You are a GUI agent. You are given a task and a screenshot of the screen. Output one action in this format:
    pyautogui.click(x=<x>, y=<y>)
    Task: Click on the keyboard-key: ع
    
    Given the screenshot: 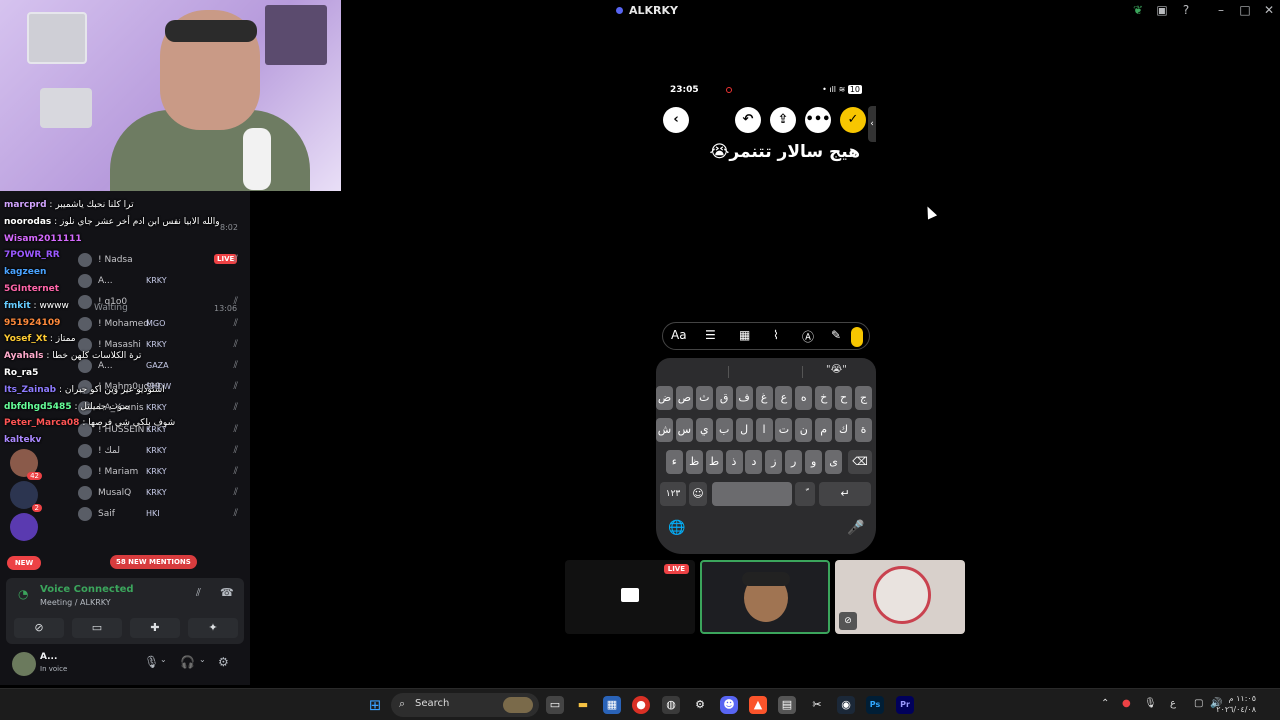 What is the action you would take?
    pyautogui.click(x=784, y=398)
    